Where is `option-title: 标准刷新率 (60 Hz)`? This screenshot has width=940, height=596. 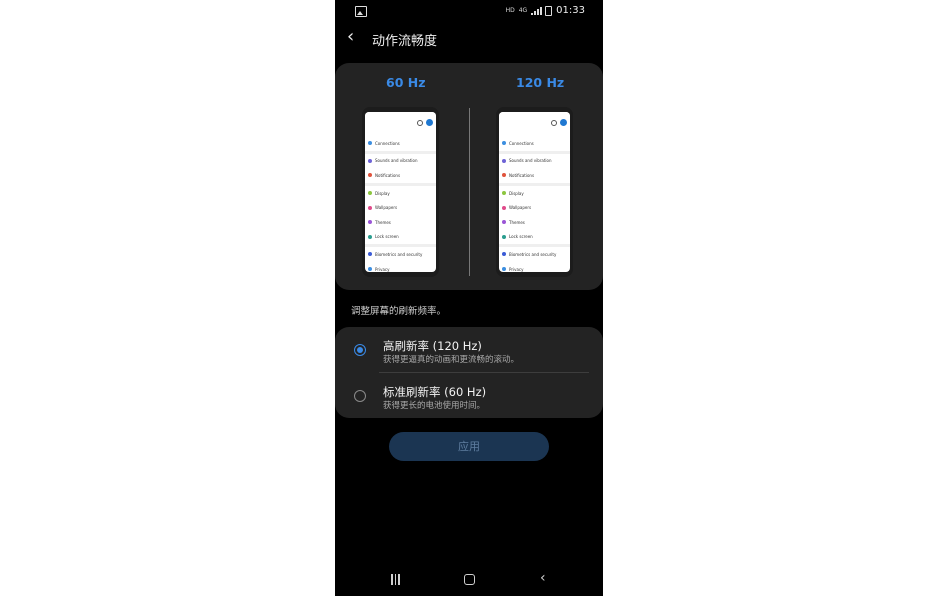
option-title: 标准刷新率 (60 Hz) is located at coordinates (435, 392).